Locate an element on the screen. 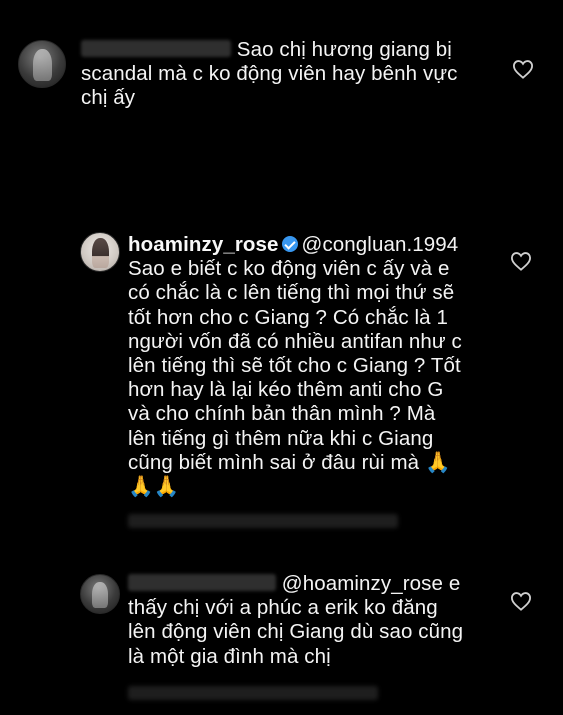  commenter-avatar is located at coordinates (42, 64).